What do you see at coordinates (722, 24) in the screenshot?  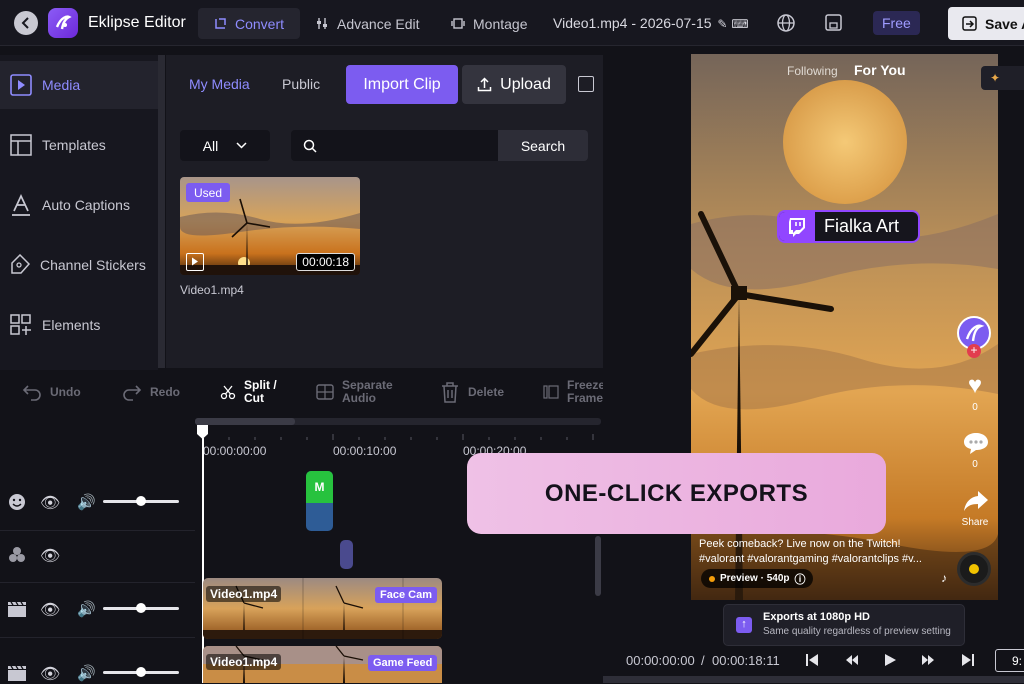 I see `edit-pencil-icon: ✎` at bounding box center [722, 24].